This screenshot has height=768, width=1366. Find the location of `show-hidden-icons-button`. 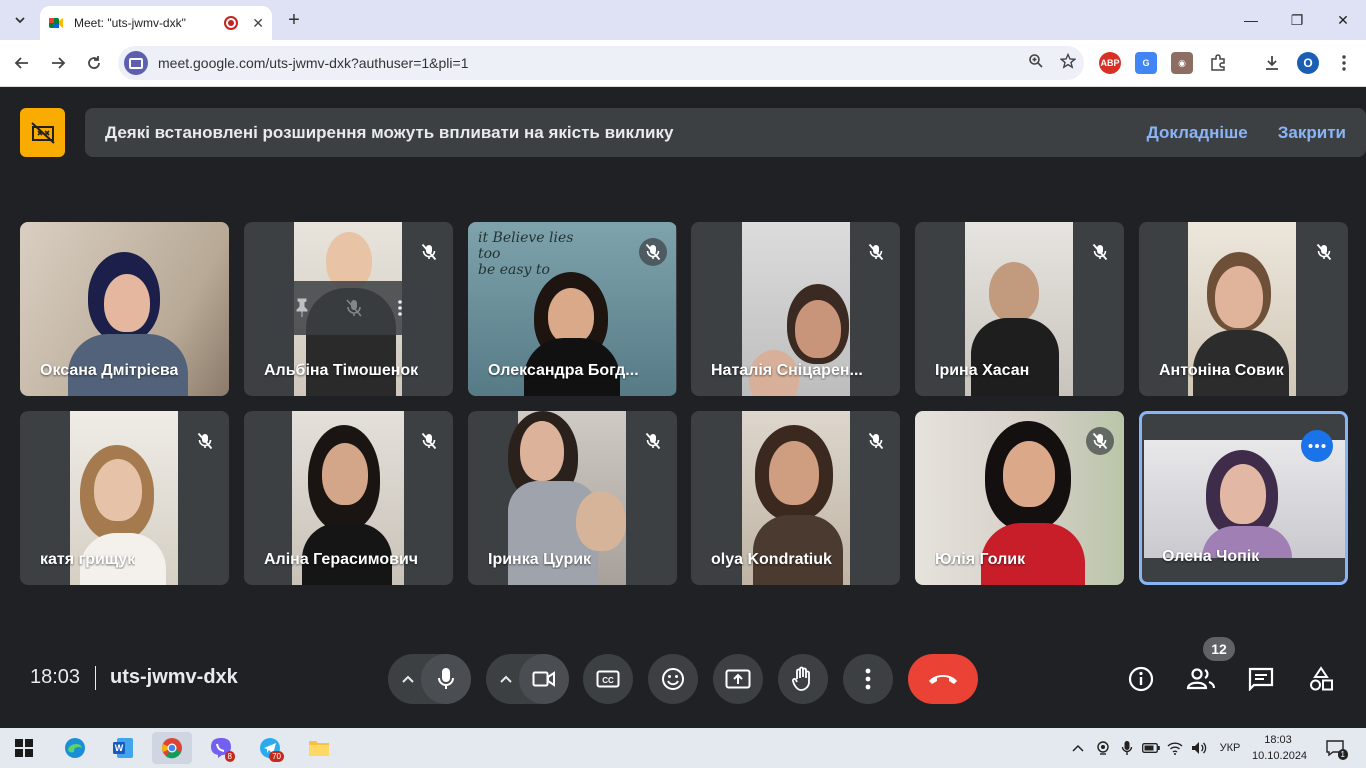

show-hidden-icons-button is located at coordinates (1078, 748).